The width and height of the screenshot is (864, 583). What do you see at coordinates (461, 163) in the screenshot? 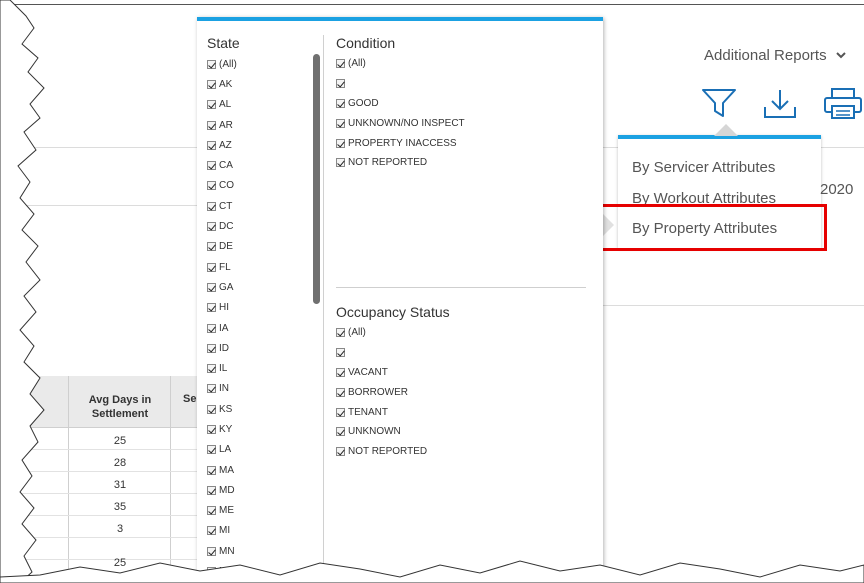
I see `condition-option: NOT REPORTED` at bounding box center [461, 163].